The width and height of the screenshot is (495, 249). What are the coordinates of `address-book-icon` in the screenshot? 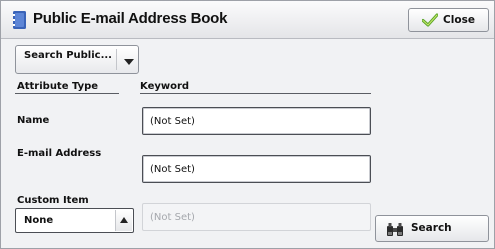 It's located at (19, 20).